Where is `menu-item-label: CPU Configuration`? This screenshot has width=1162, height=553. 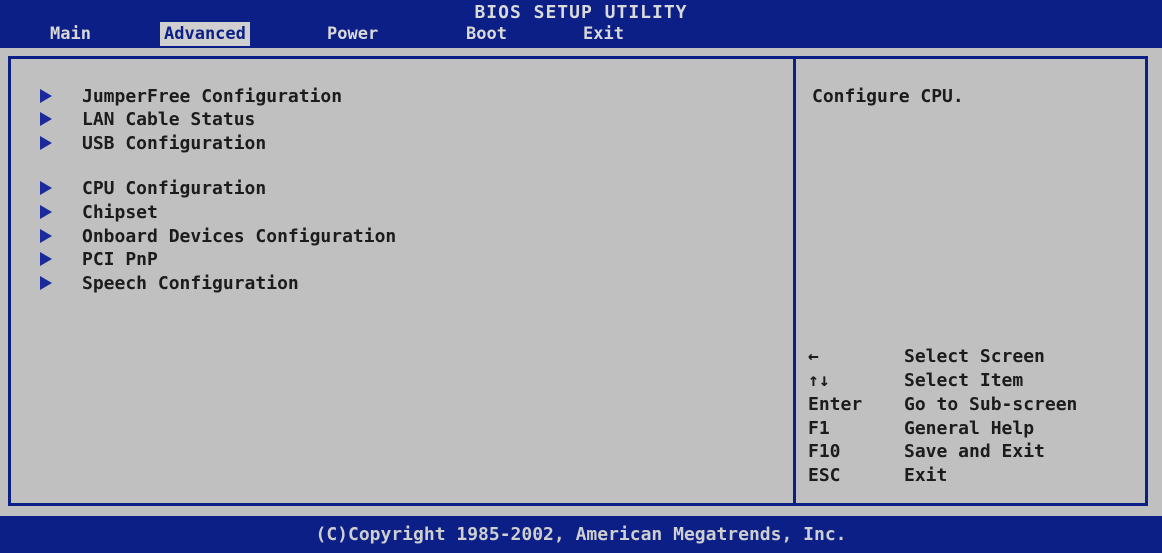 menu-item-label: CPU Configuration is located at coordinates (174, 188).